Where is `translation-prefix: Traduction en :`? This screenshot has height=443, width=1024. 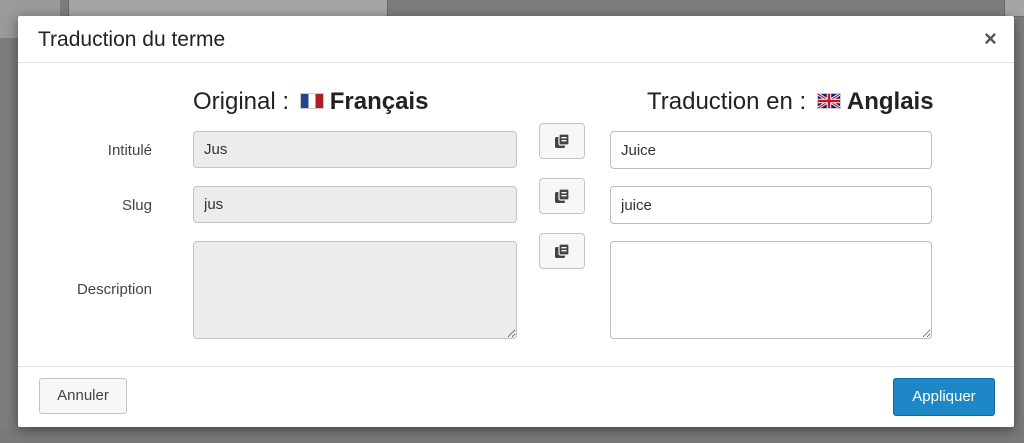
translation-prefix: Traduction en : is located at coordinates (727, 101).